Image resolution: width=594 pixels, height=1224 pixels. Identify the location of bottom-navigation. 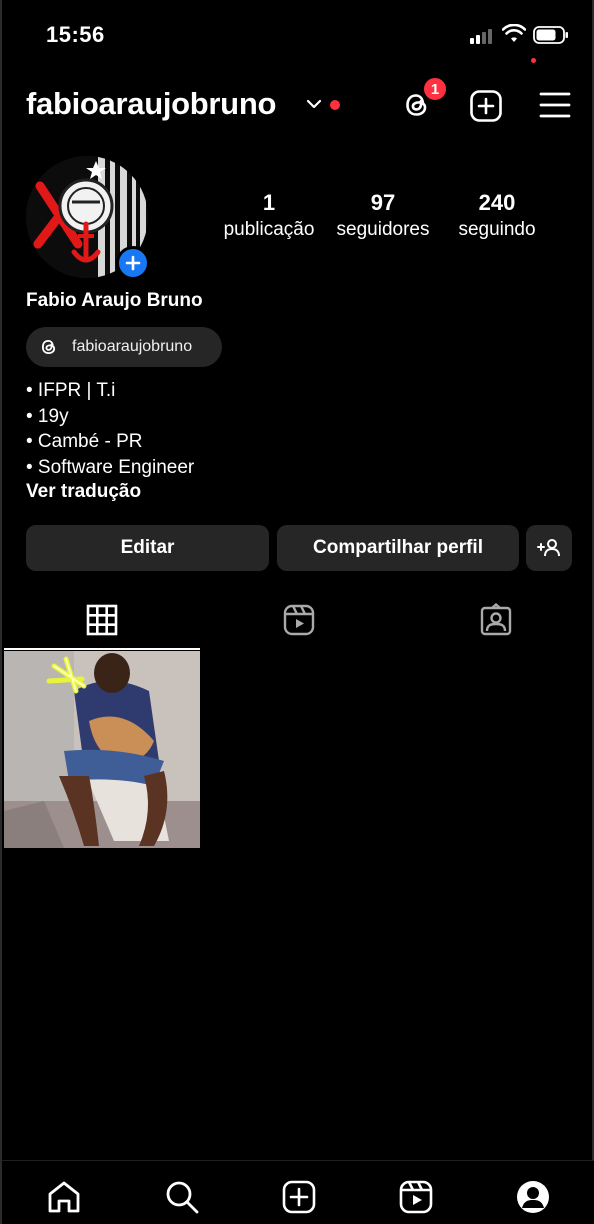
(298, 1192).